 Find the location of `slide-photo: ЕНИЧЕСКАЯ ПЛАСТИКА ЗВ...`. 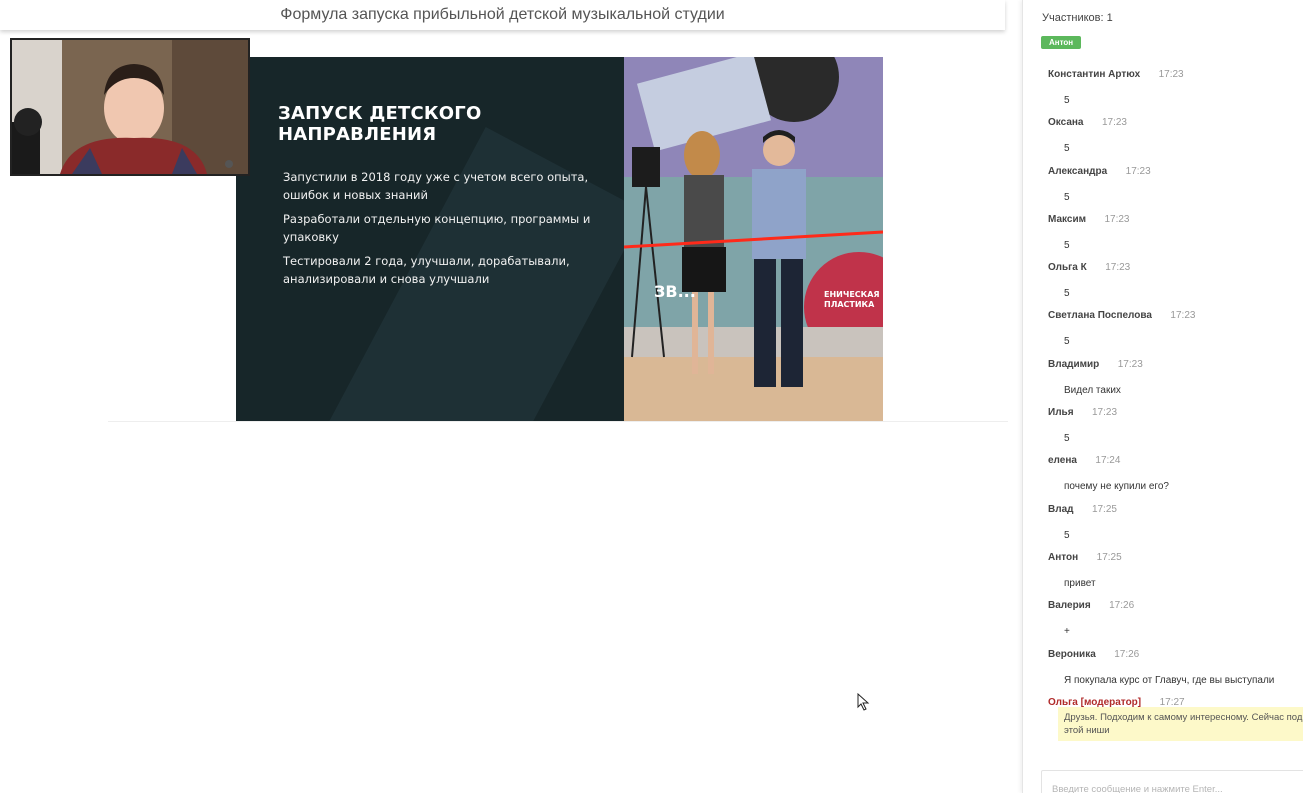

slide-photo: ЕНИЧЕСКАЯ ПЛАСТИКА ЗВ... is located at coordinates (753, 239).